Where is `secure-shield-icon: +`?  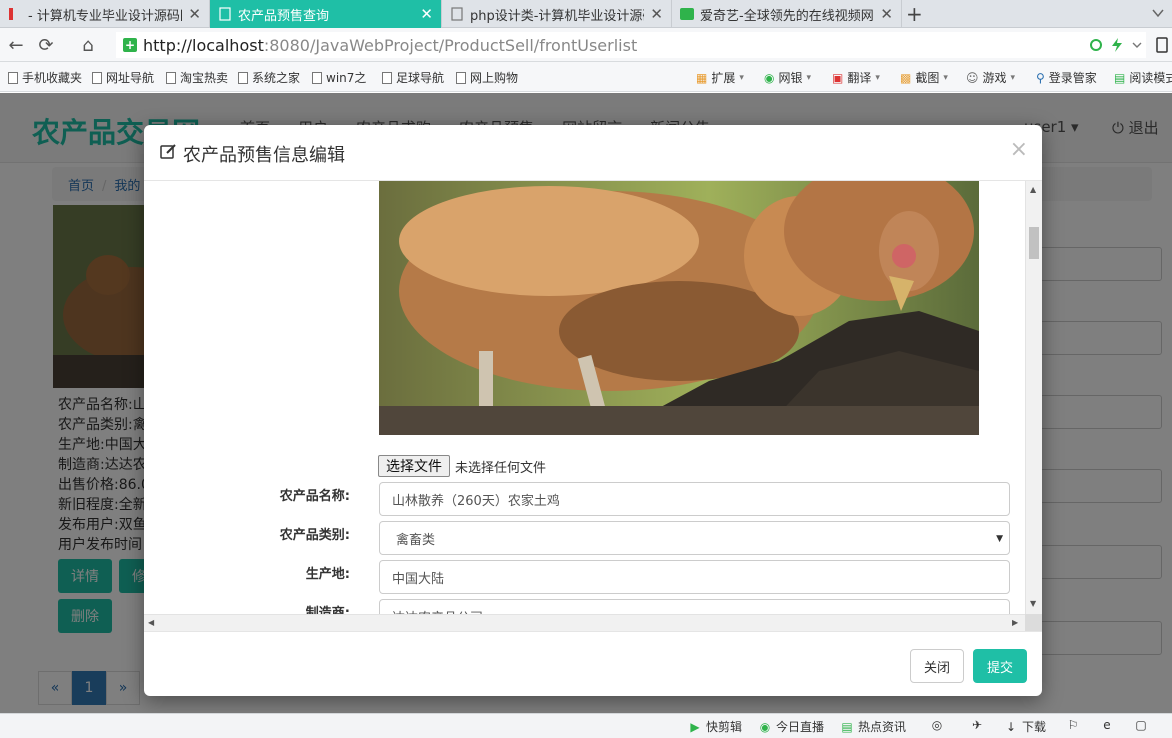 secure-shield-icon: + is located at coordinates (130, 45).